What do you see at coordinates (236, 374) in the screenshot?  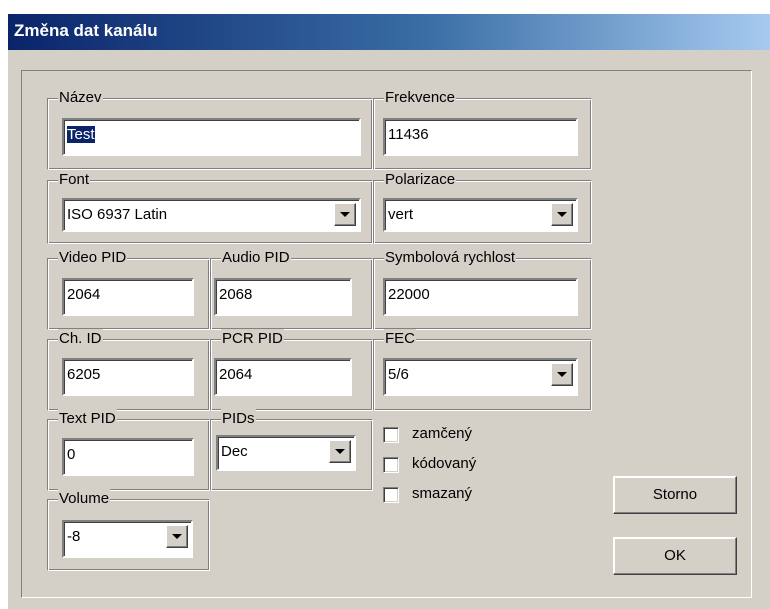 I see `pcr-pid-value: 2064` at bounding box center [236, 374].